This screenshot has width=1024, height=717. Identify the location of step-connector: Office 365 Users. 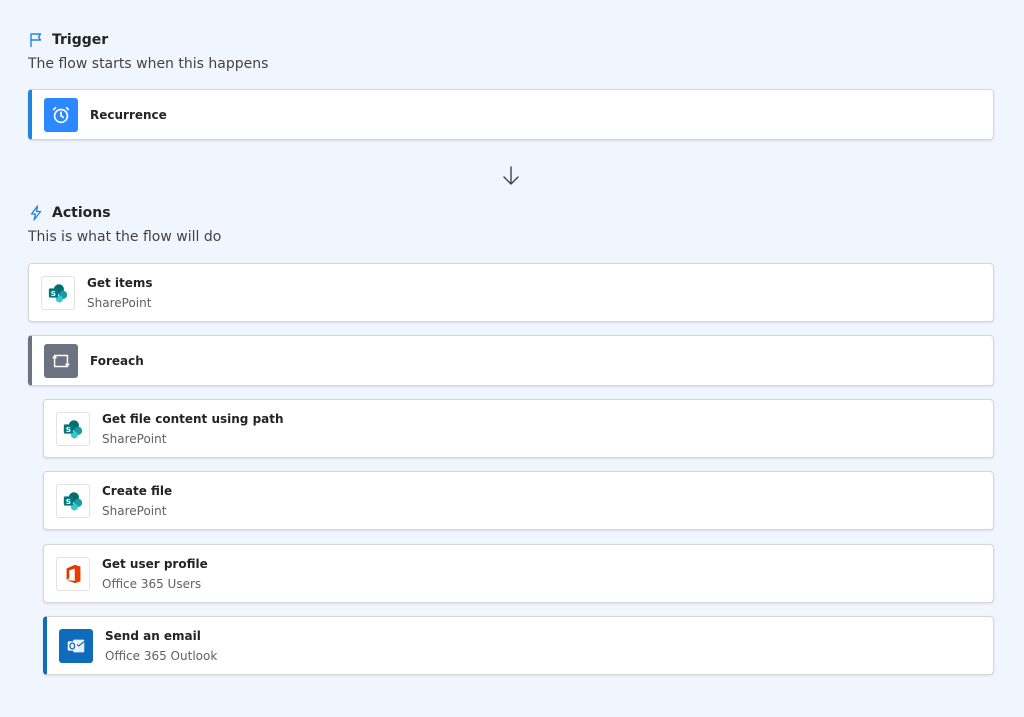
(152, 583).